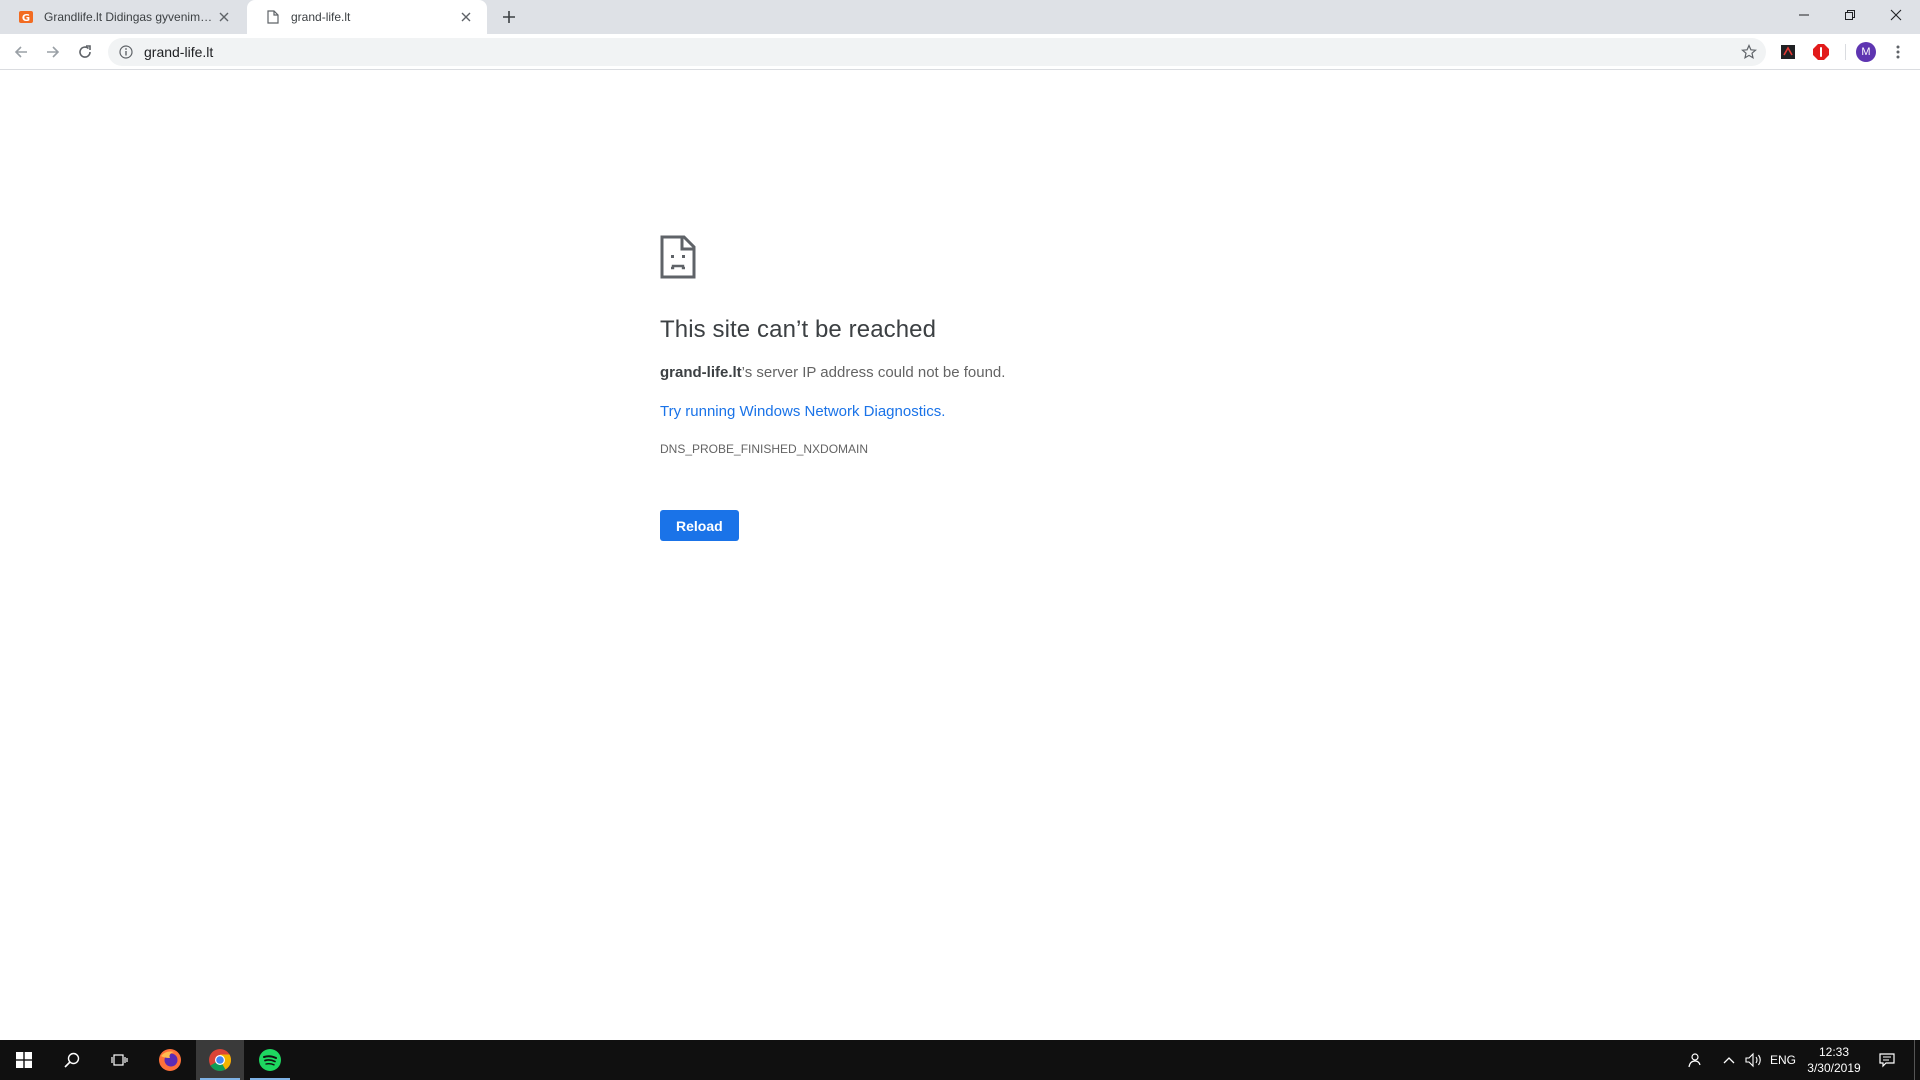  What do you see at coordinates (179, 52) in the screenshot?
I see `address-text: grand-life.lt` at bounding box center [179, 52].